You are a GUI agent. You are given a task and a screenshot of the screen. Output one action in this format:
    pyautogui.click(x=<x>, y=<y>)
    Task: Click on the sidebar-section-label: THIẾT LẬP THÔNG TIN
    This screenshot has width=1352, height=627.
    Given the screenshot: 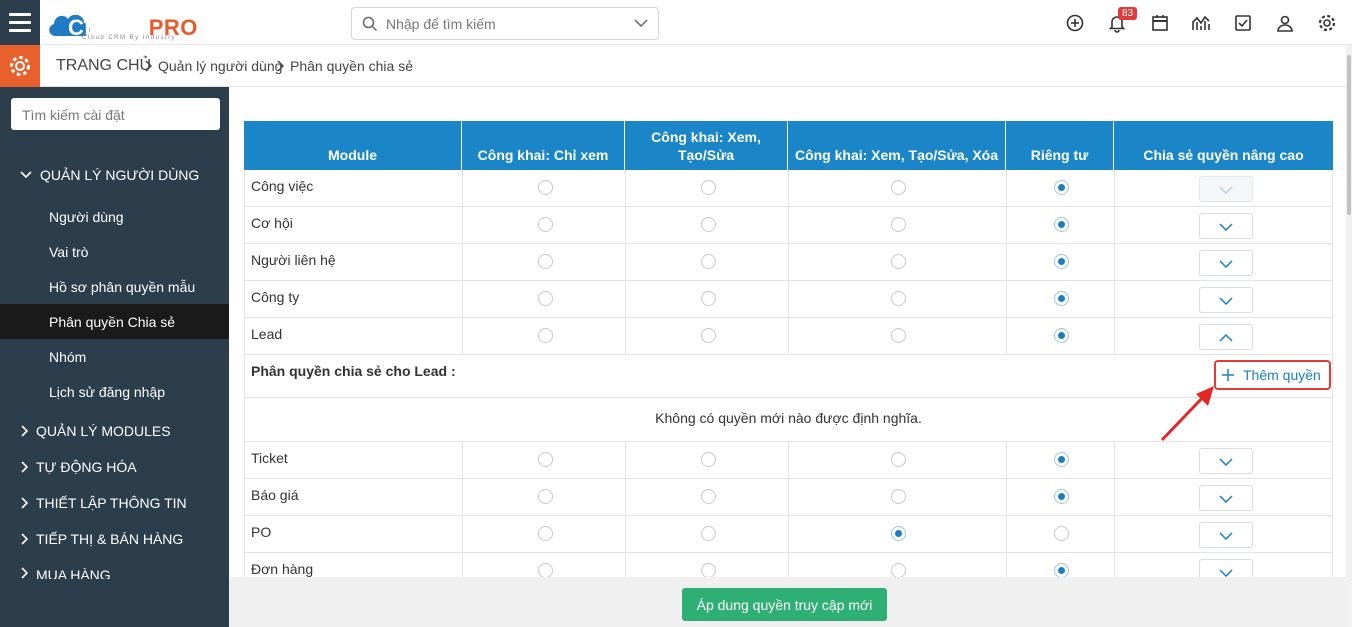 What is the action you would take?
    pyautogui.click(x=111, y=503)
    